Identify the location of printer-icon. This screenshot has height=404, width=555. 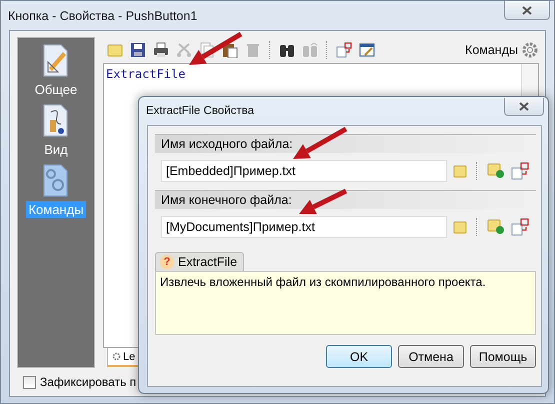
(161, 50).